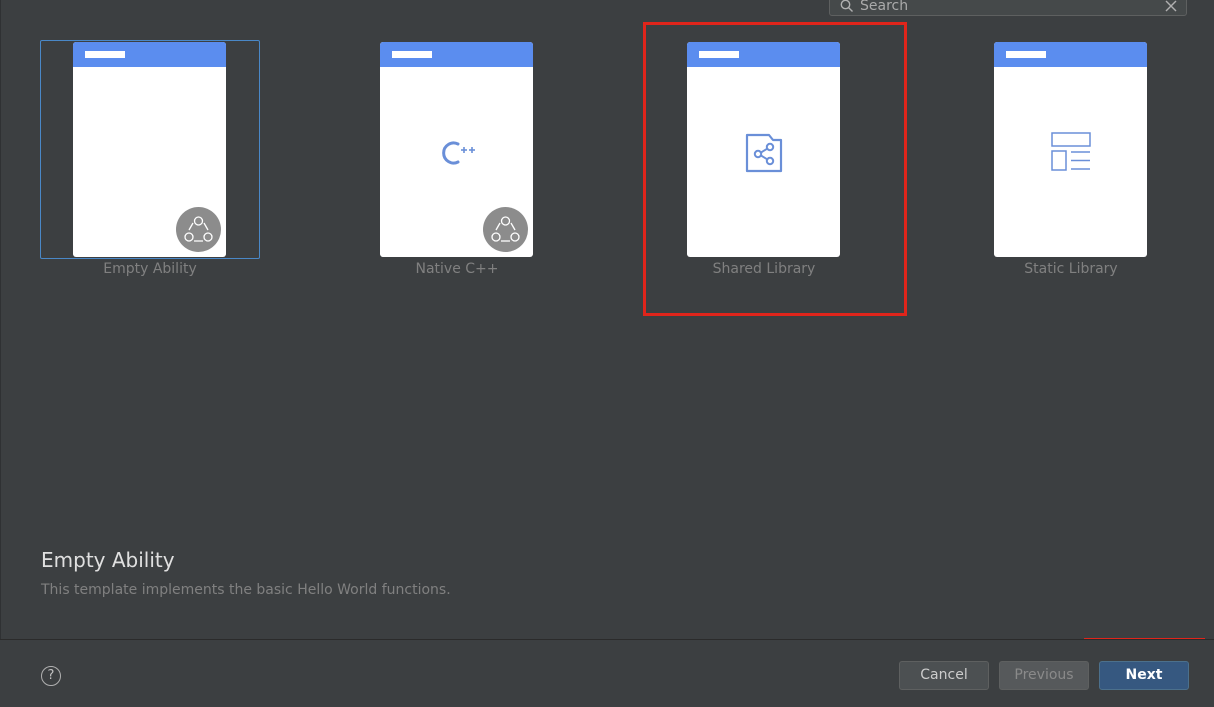 This screenshot has height=707, width=1214. I want to click on template-static-library: Static Library, so click(1071, 160).